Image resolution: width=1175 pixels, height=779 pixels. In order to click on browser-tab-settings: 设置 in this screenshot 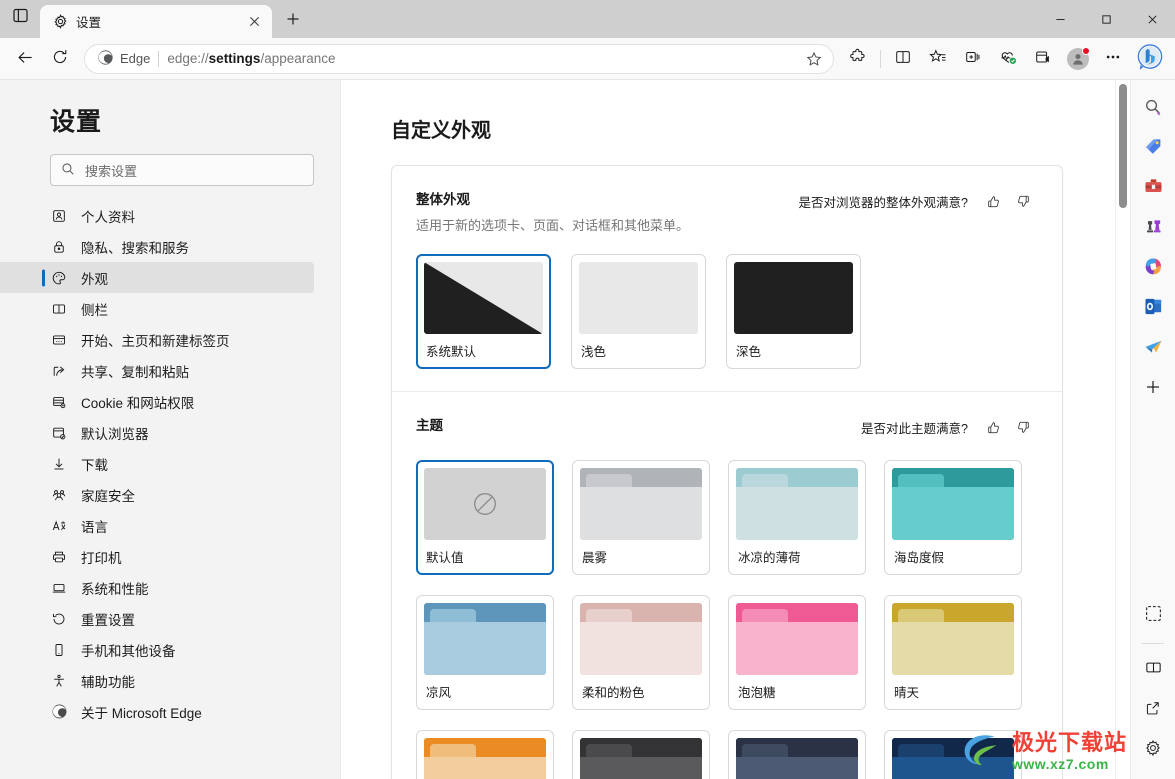, I will do `click(156, 21)`.